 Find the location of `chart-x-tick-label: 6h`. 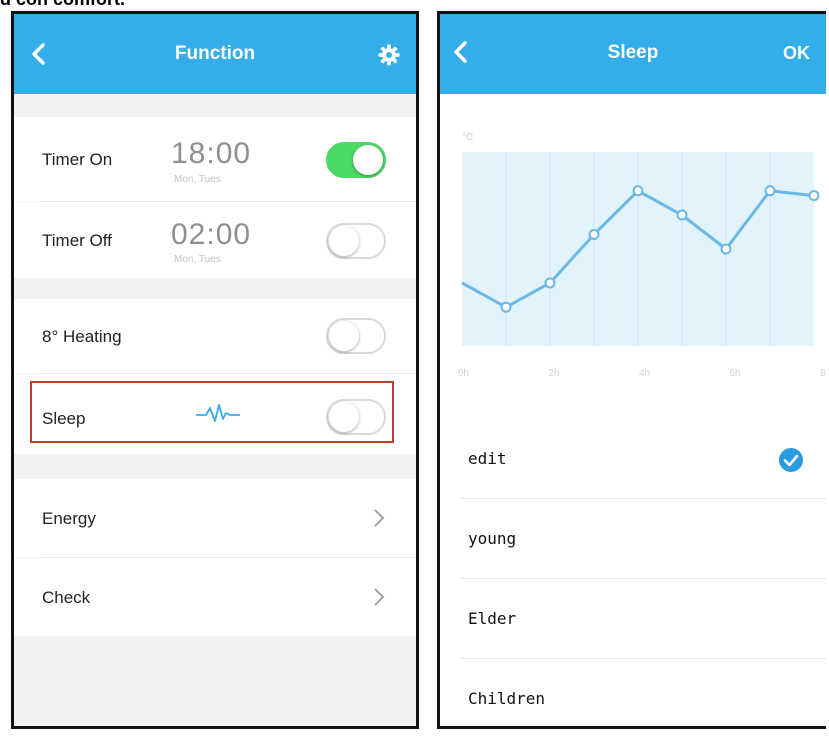

chart-x-tick-label: 6h is located at coordinates (735, 373).